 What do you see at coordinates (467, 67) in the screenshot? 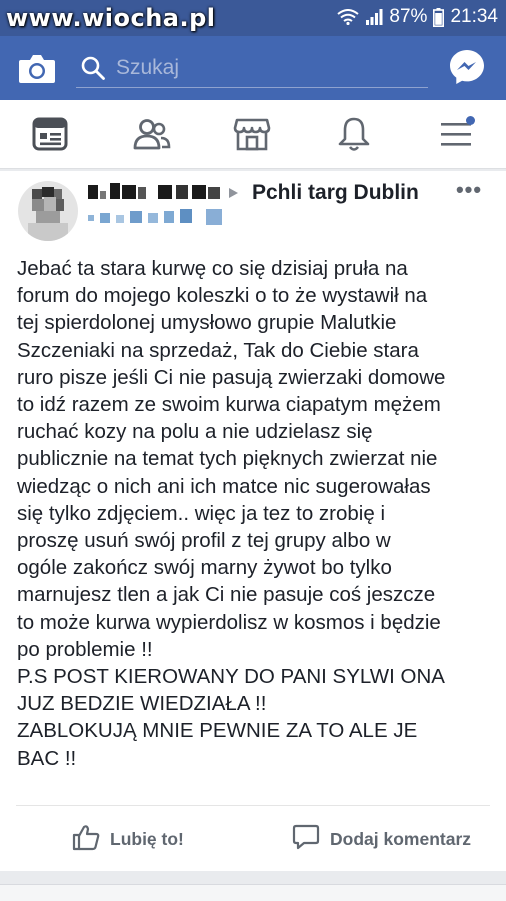
I see `messenger-icon` at bounding box center [467, 67].